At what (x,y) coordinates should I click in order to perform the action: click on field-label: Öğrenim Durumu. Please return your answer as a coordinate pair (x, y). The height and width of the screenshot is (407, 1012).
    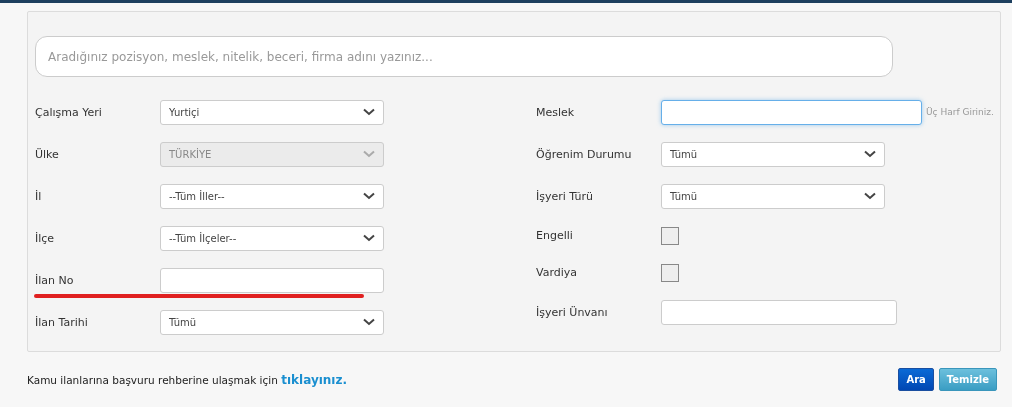
    Looking at the image, I should click on (584, 154).